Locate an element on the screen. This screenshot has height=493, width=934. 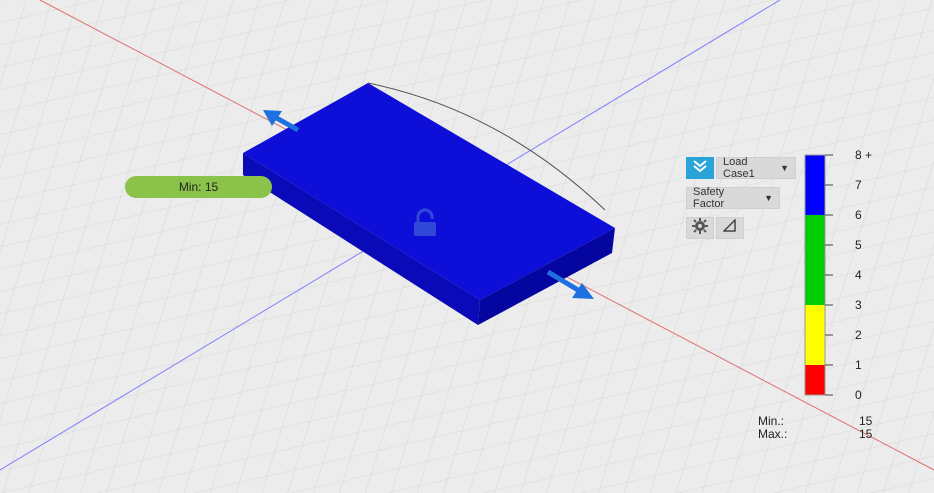
min-stat-value: 15 is located at coordinates (866, 421).